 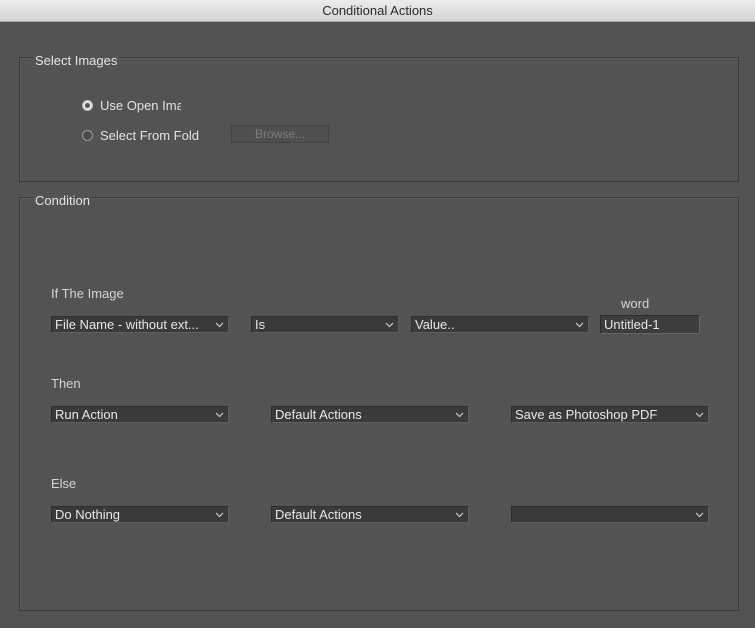 I want to click on then-action-set-value: Default Actions, so click(x=318, y=414).